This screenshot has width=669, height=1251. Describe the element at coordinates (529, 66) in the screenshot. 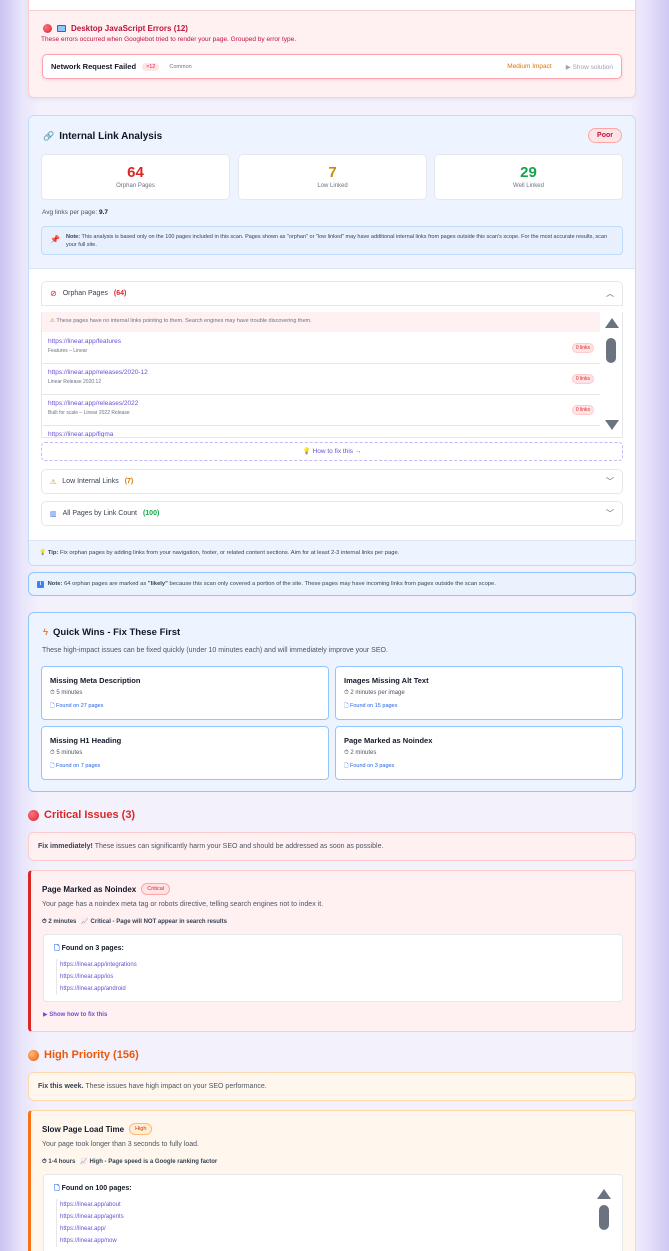

I see `error-impact: Medium Impact` at that location.